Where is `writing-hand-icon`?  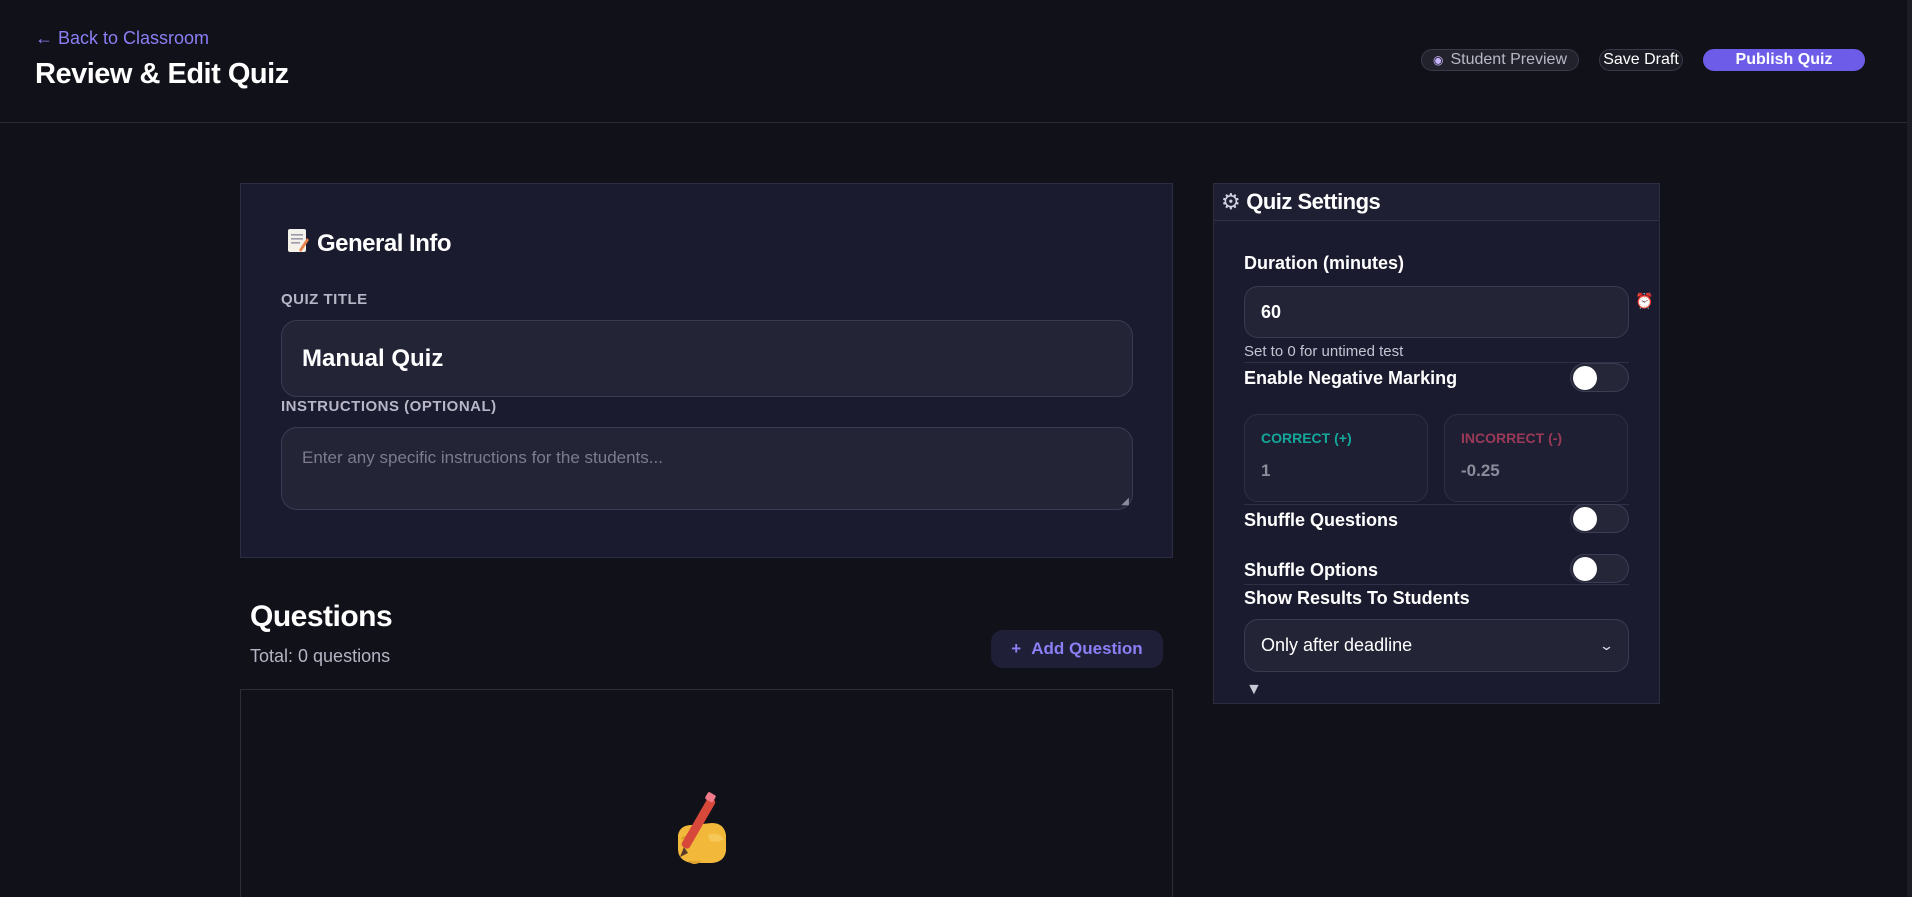
writing-hand-icon is located at coordinates (708, 831).